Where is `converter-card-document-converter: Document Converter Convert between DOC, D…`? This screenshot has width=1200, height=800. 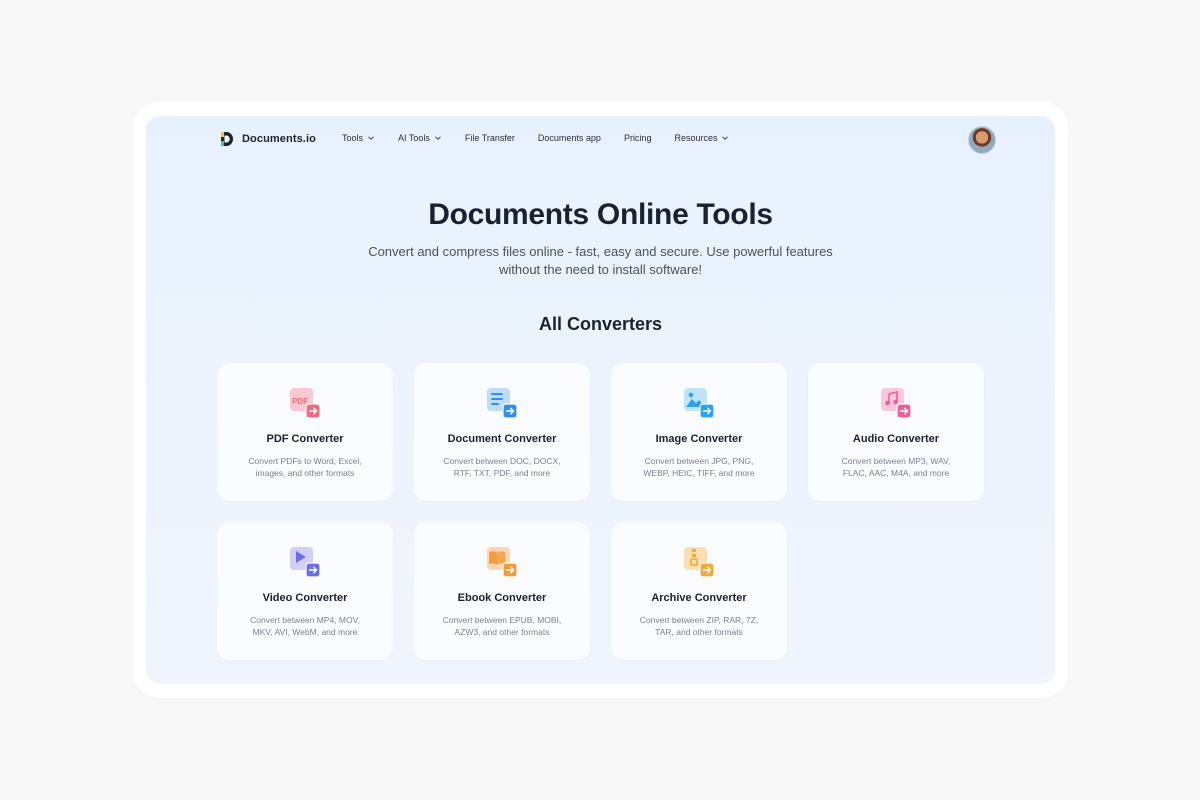
converter-card-document-converter: Document Converter Convert between DOC, D… is located at coordinates (502, 432).